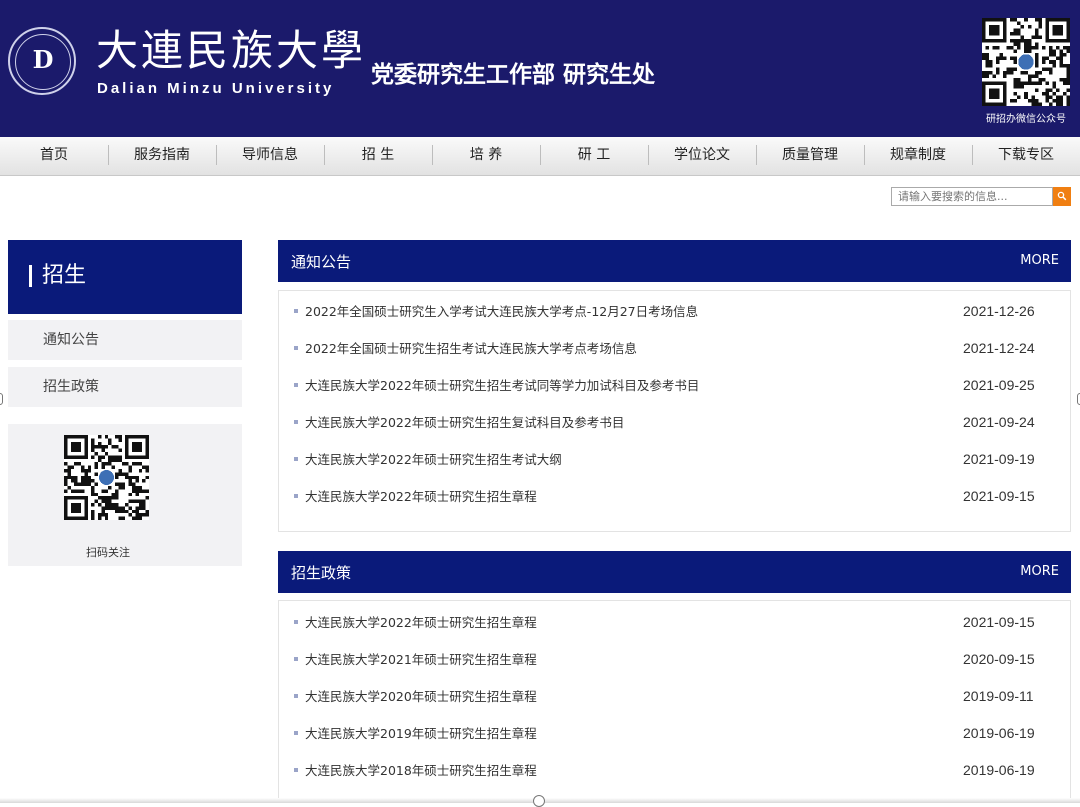  Describe the element at coordinates (421, 770) in the screenshot. I see `list-item-title: 大连民族大学2018年硕士研究生招生章程` at that location.